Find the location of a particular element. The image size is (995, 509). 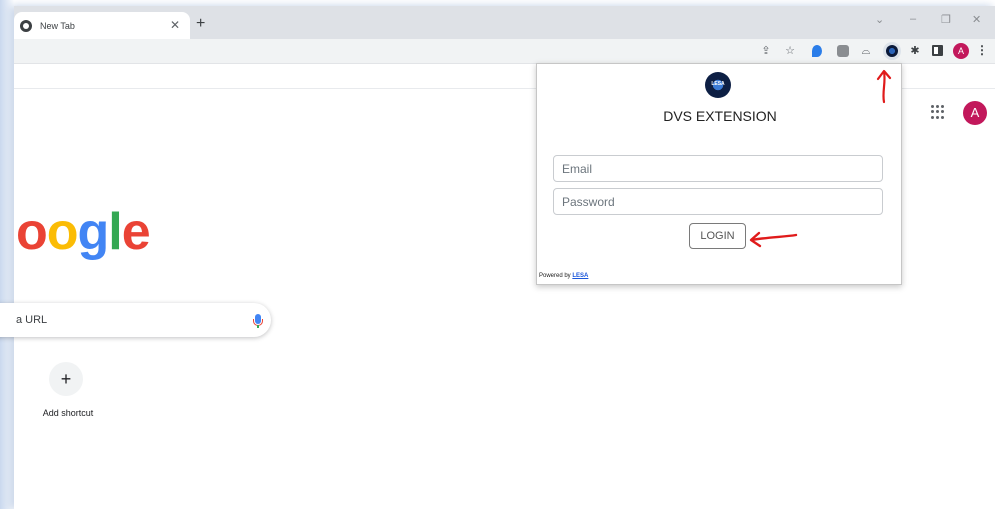

apps-grid-icon is located at coordinates (938, 112).